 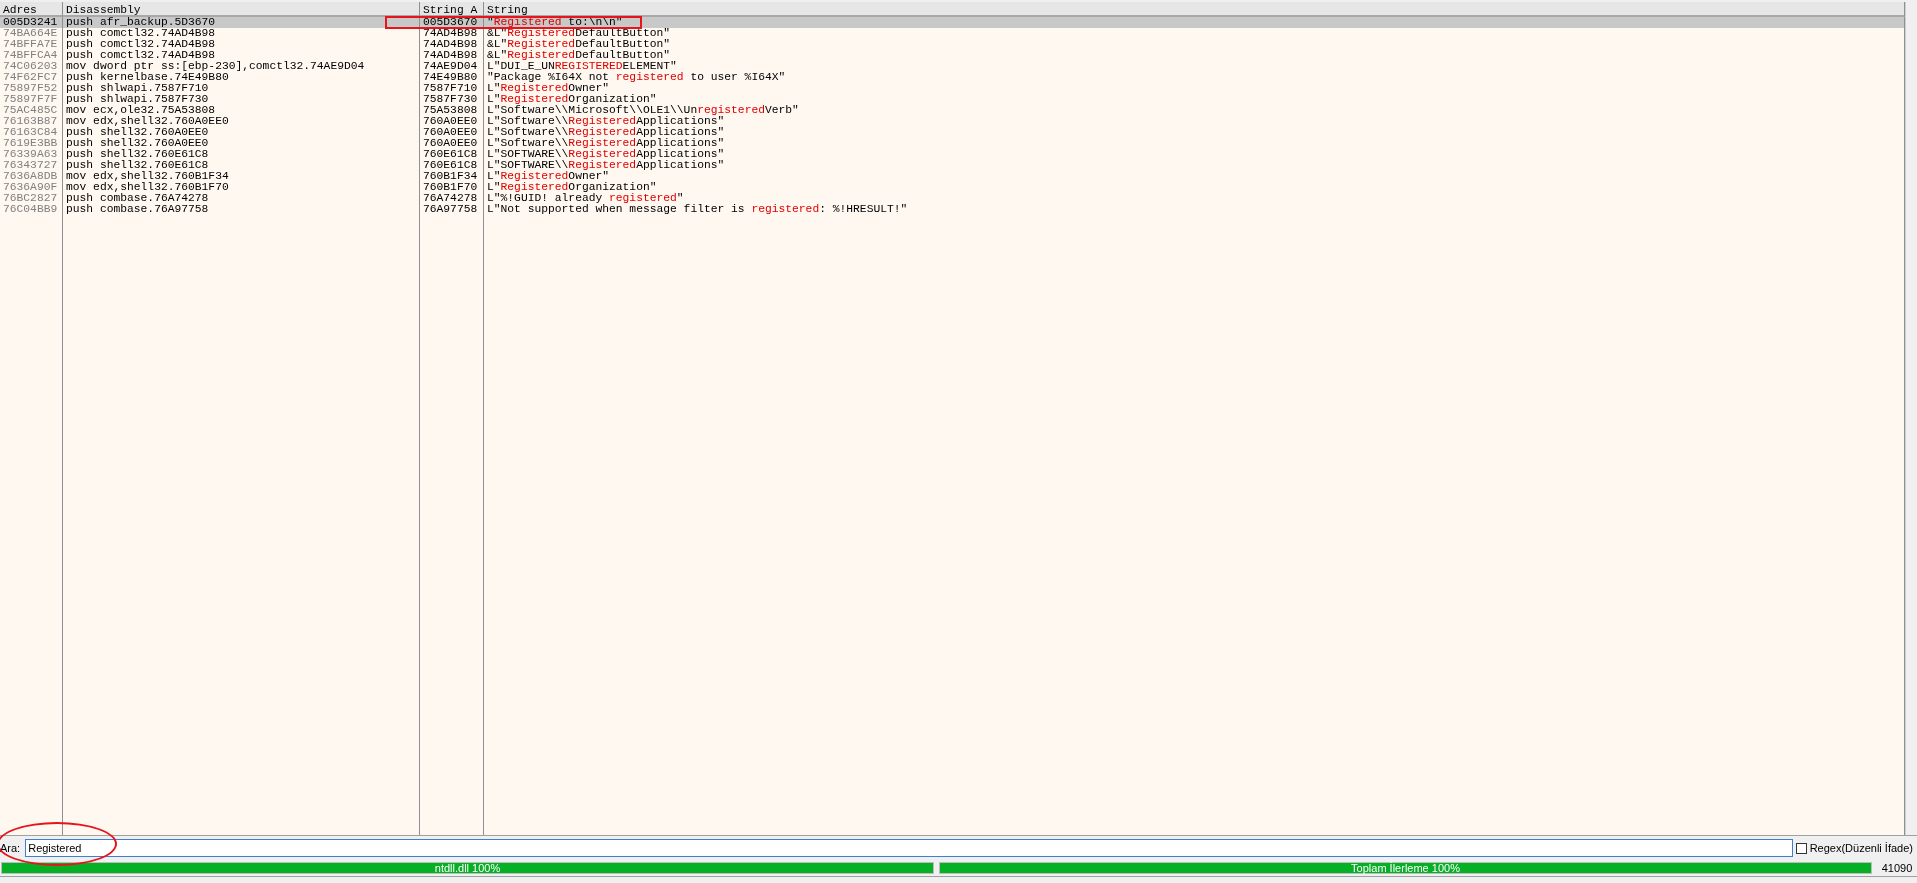 I want to click on disassembly-cell: mov edx,shell32.760B1F70, so click(x=241, y=187).